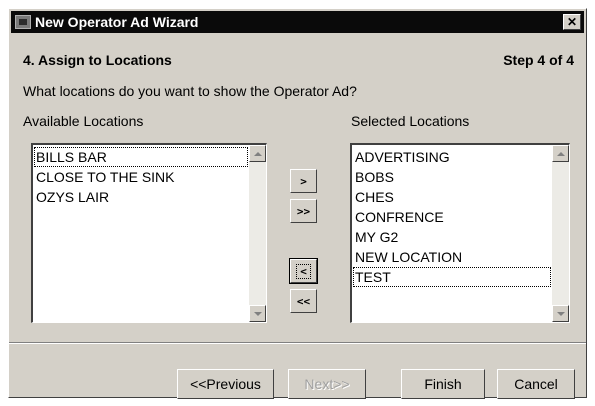 The width and height of the screenshot is (595, 406). I want to click on wizard-app-icon, so click(23, 22).